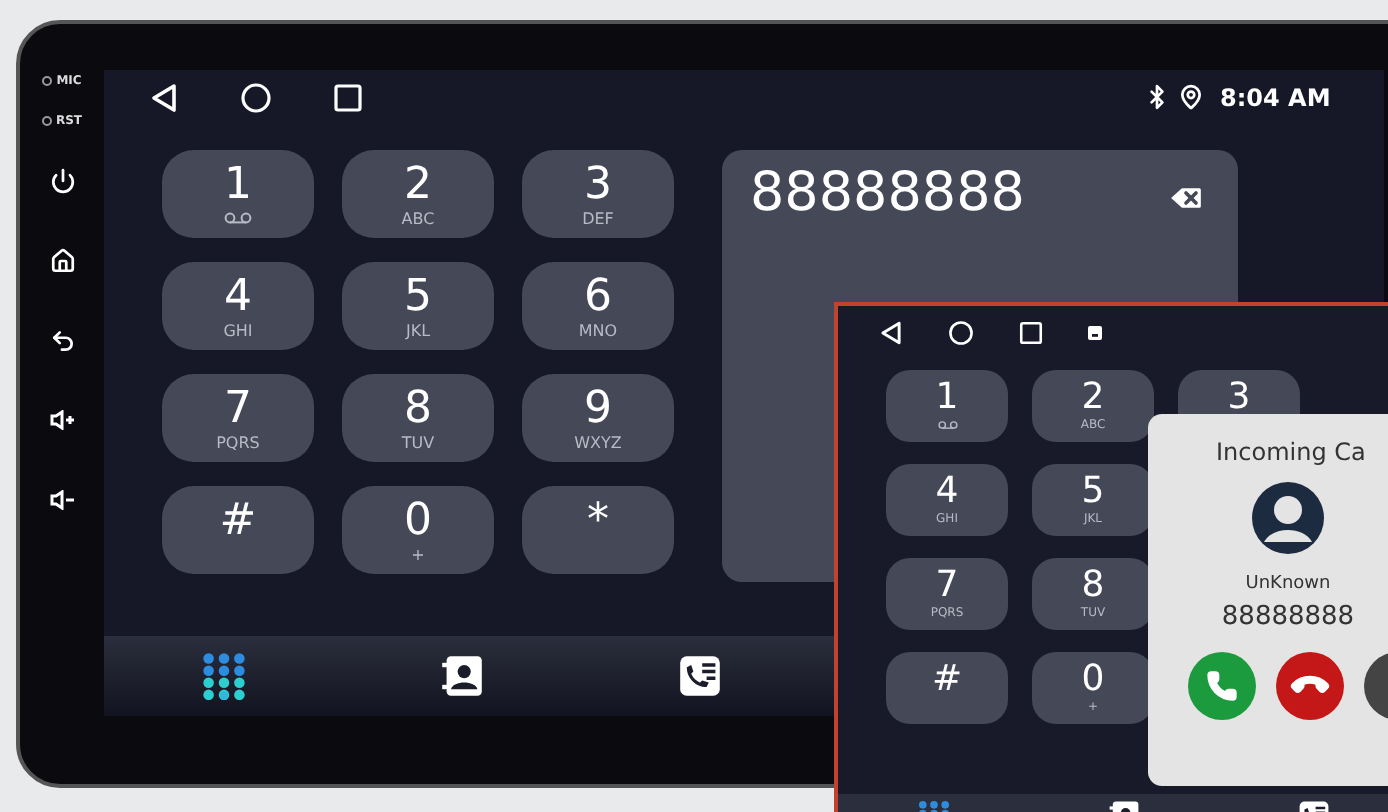 This screenshot has width=1388, height=812. Describe the element at coordinates (598, 194) in the screenshot. I see `dial-key: 3 DEF` at that location.